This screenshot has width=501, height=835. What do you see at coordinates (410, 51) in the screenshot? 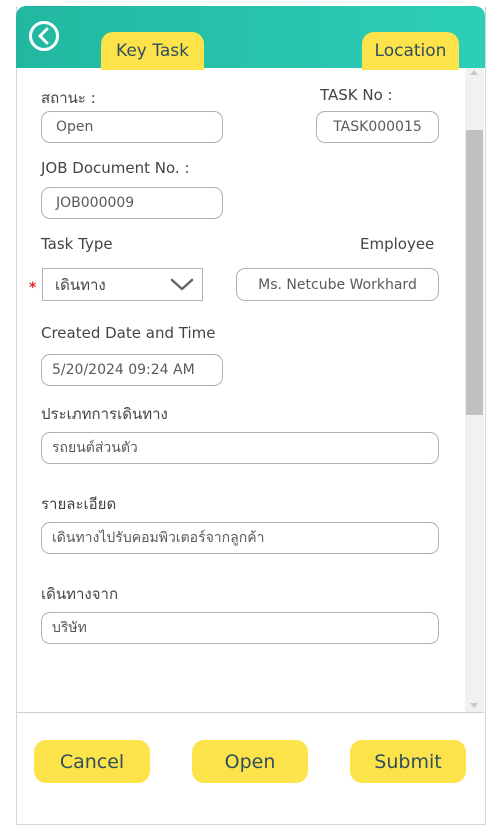
I see `tab-location: Location` at bounding box center [410, 51].